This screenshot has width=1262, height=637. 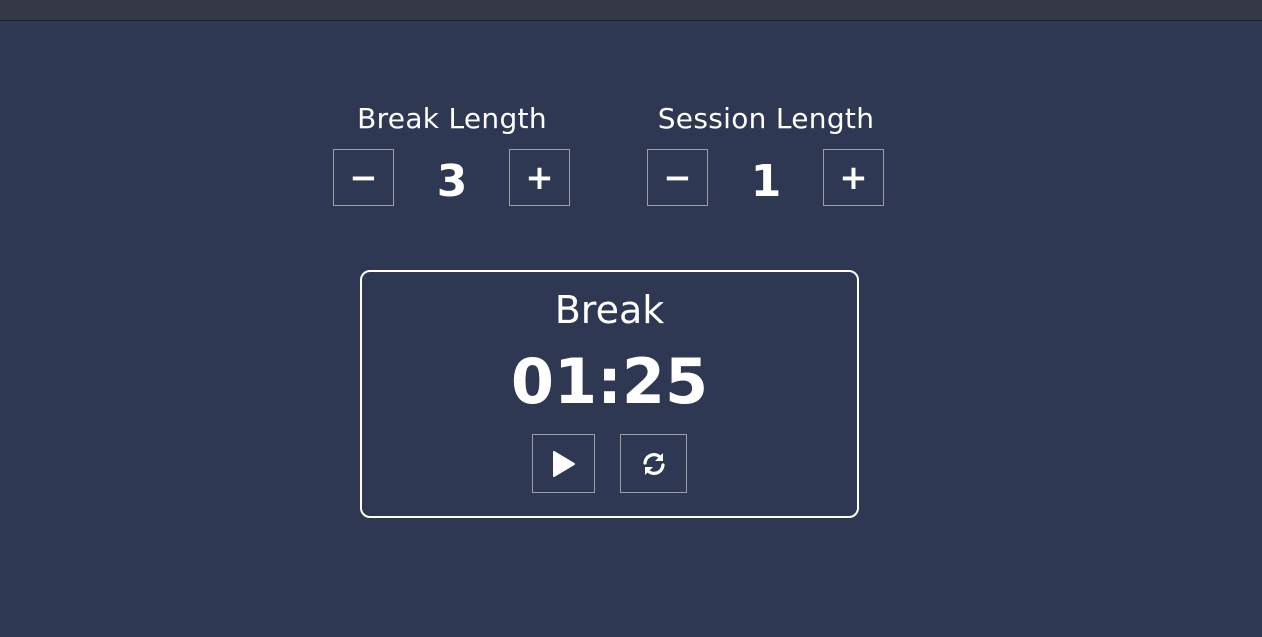 What do you see at coordinates (766, 181) in the screenshot?
I see `session-length-value: 1` at bounding box center [766, 181].